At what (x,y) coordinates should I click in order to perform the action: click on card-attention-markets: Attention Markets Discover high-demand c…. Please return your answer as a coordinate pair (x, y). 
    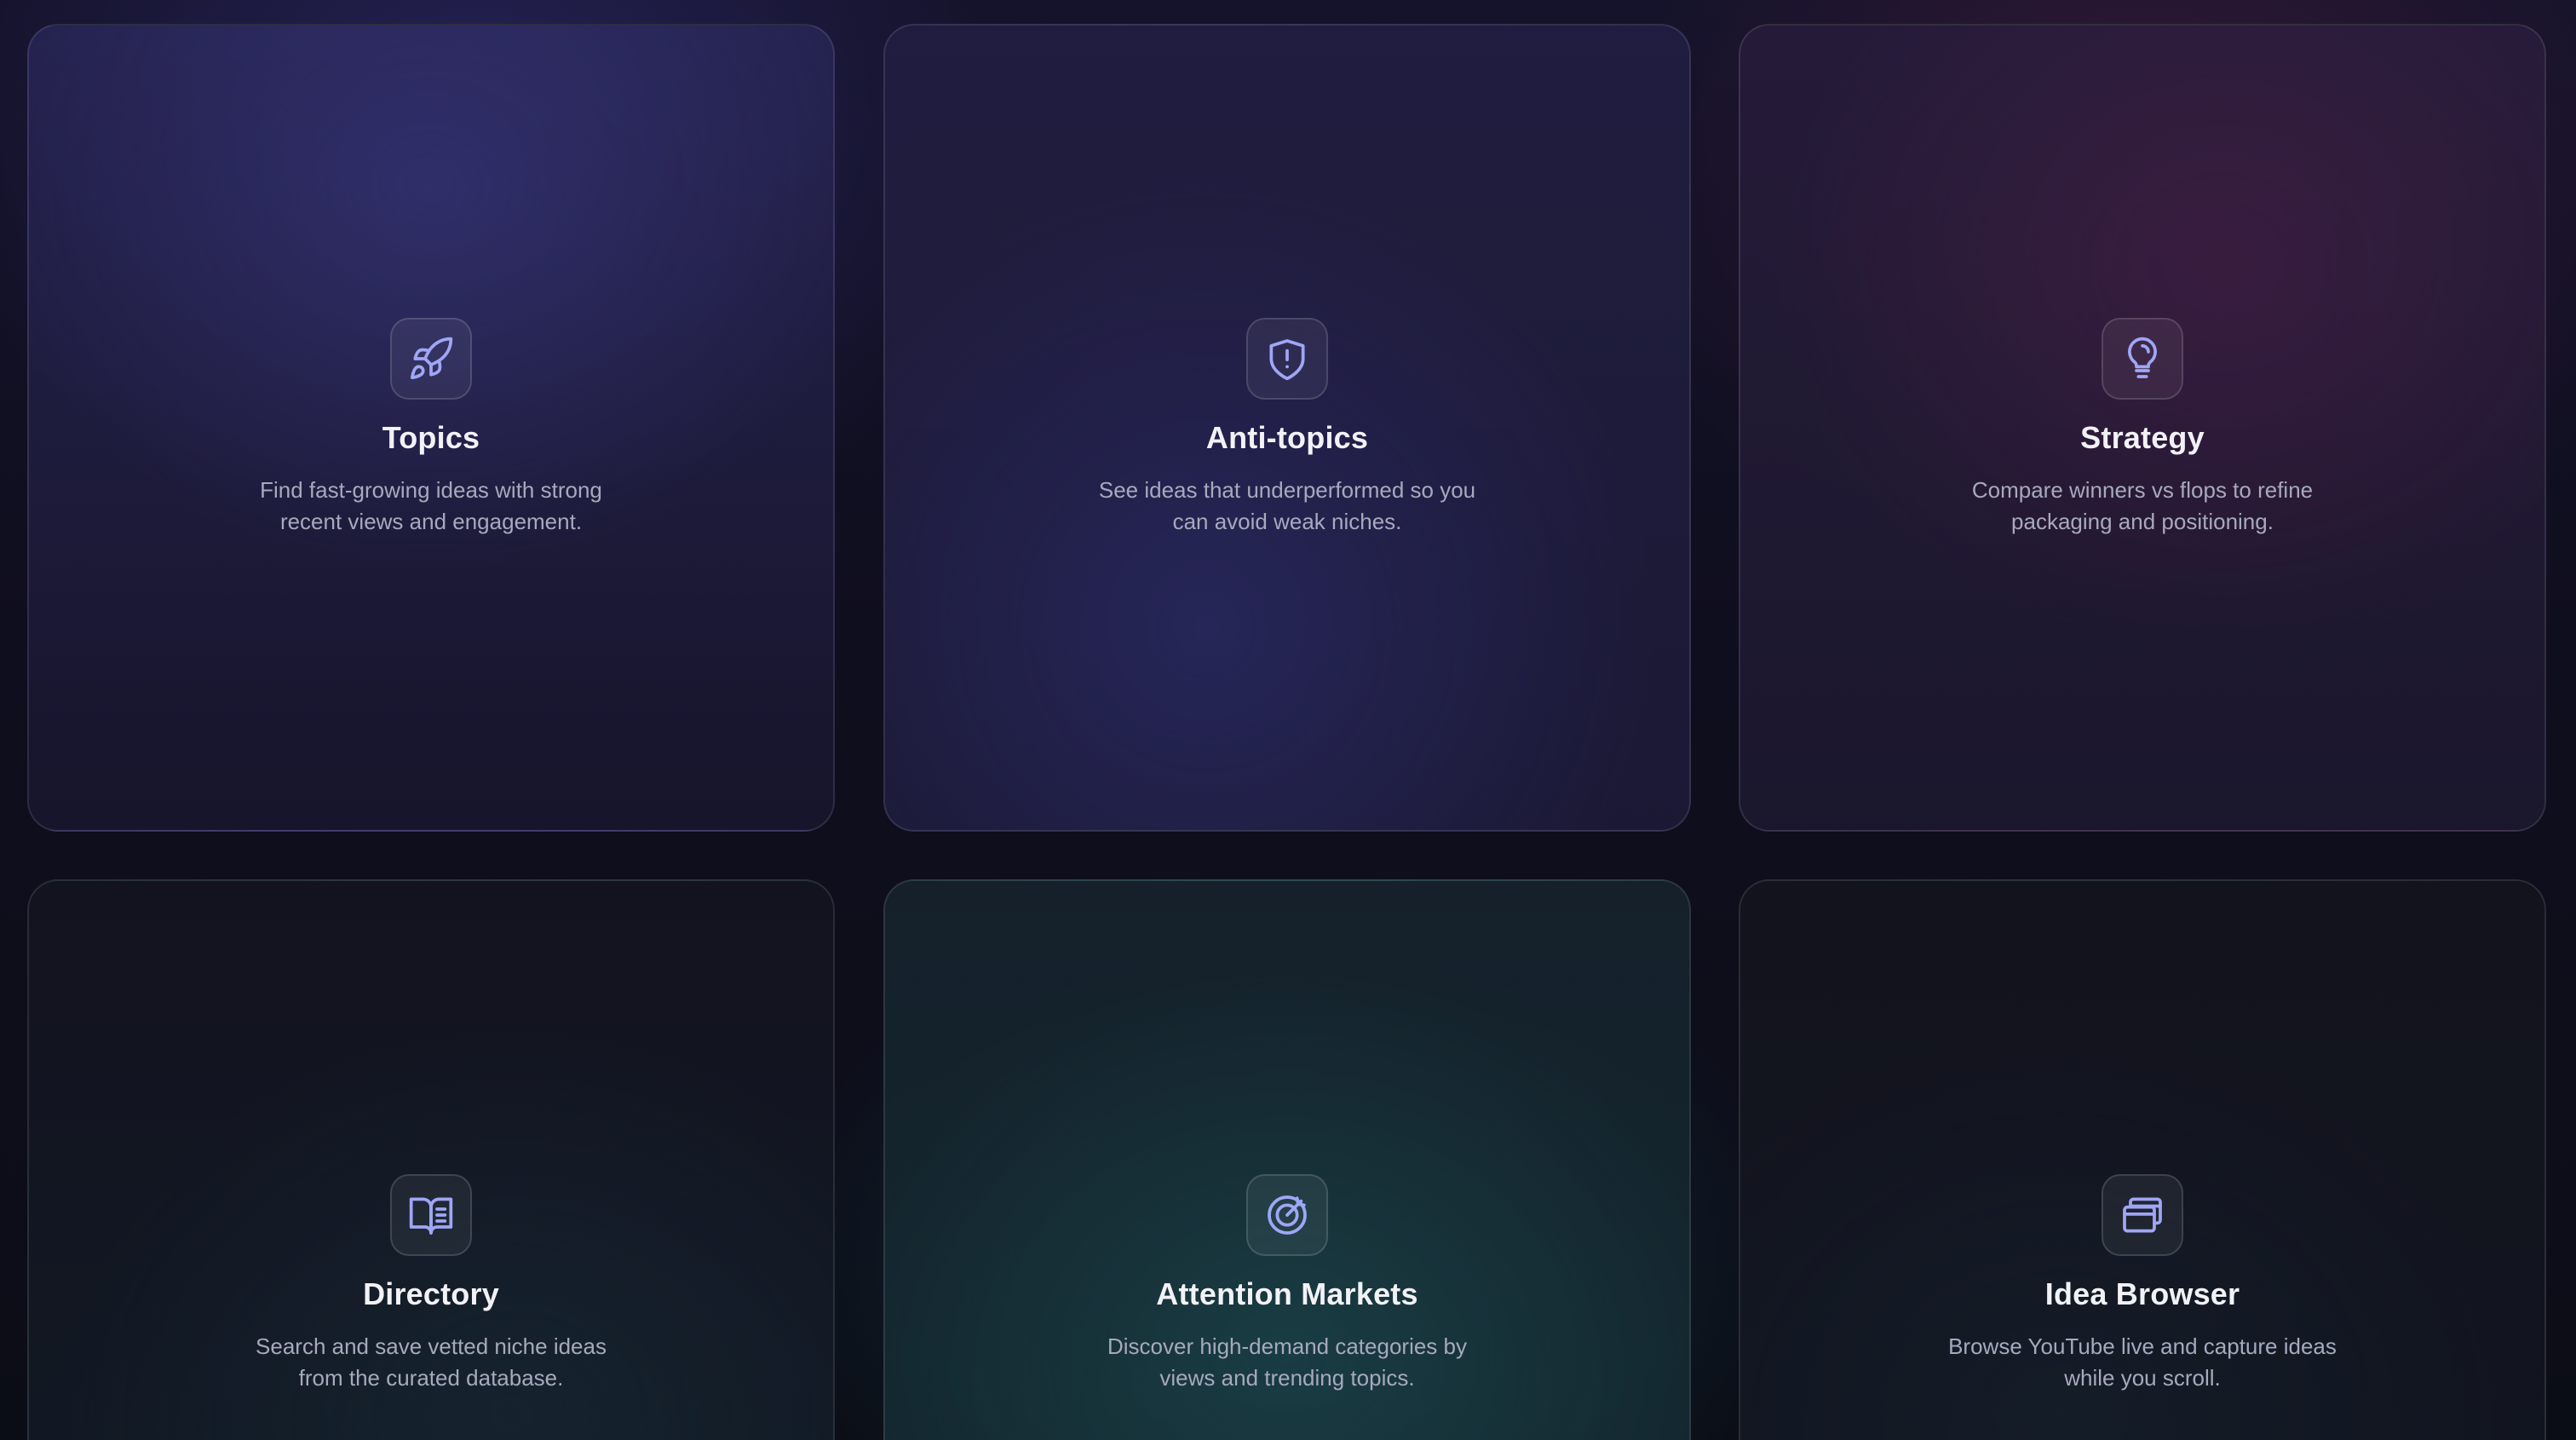
    Looking at the image, I should click on (1287, 1160).